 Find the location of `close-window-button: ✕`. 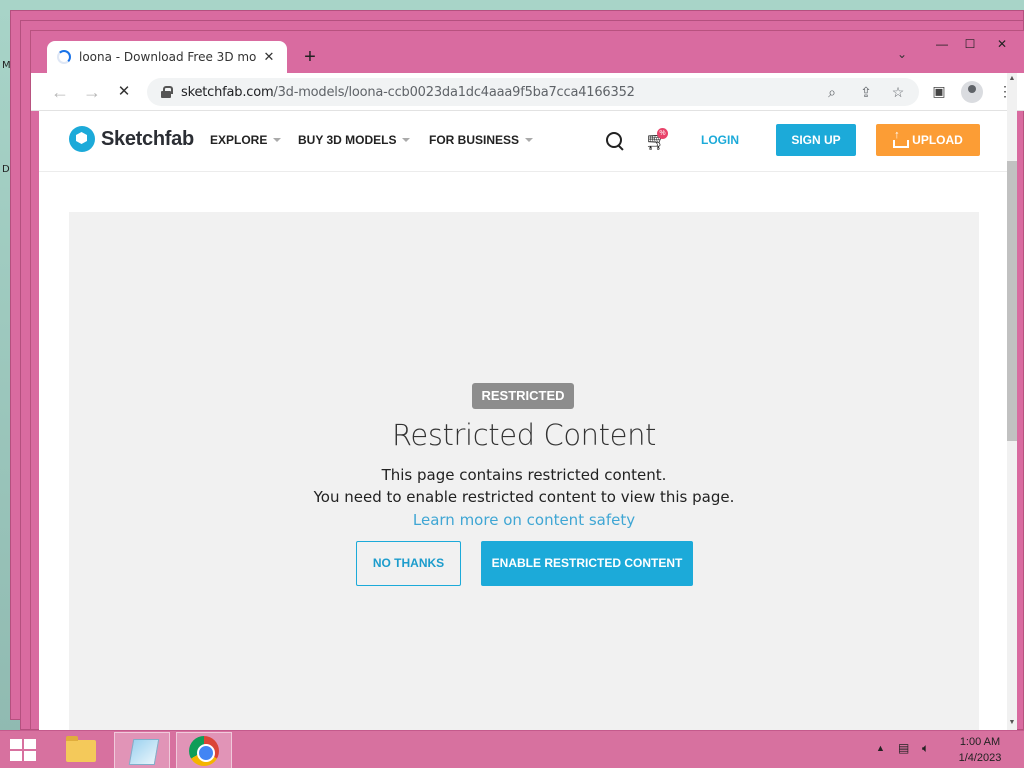

close-window-button: ✕ is located at coordinates (1002, 44).